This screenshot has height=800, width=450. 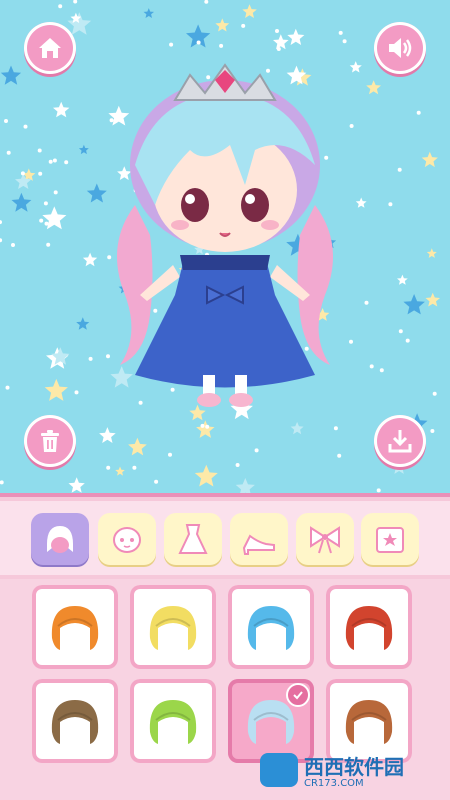 I want to click on tab-dress, so click(x=193, y=539).